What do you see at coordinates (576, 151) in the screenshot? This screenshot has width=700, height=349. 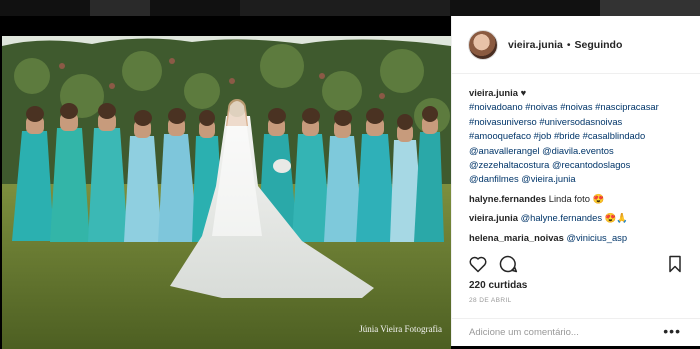 I see `caption-line: @anavallerangel @diavila.eventos` at bounding box center [576, 151].